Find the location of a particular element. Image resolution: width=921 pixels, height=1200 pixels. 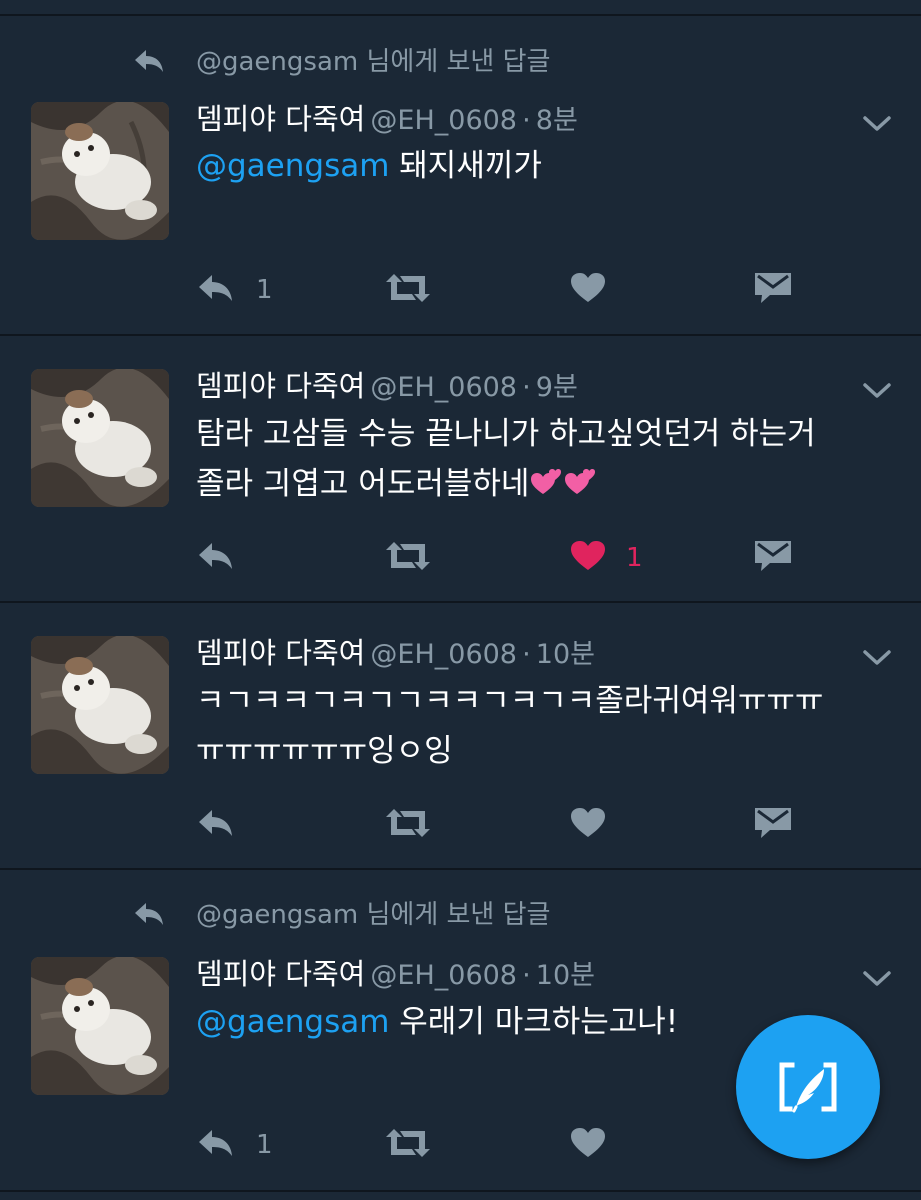

tweet-text-line: 탐라 고삼들 수능 끝나니가 하고싶엇던거 하는거 is located at coordinates (506, 434).